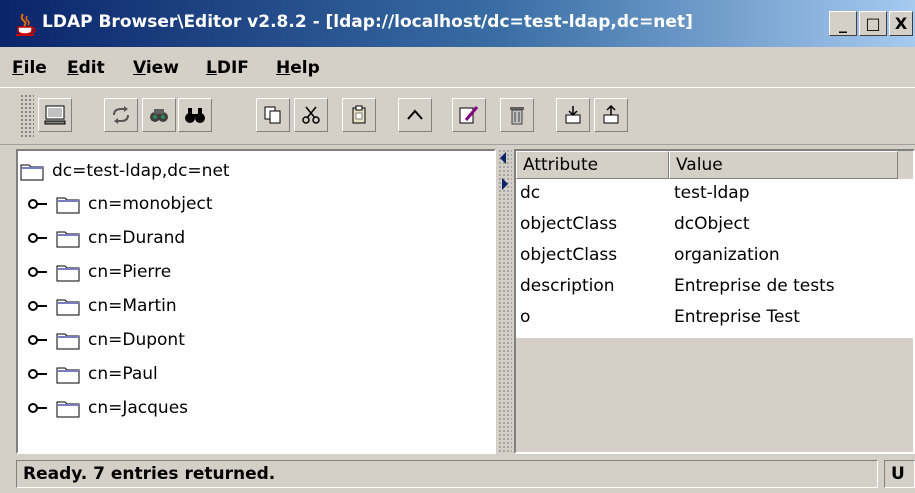 The height and width of the screenshot is (493, 915). Describe the element at coordinates (132, 306) in the screenshot. I see `tree-item-label: cn=Martin` at that location.